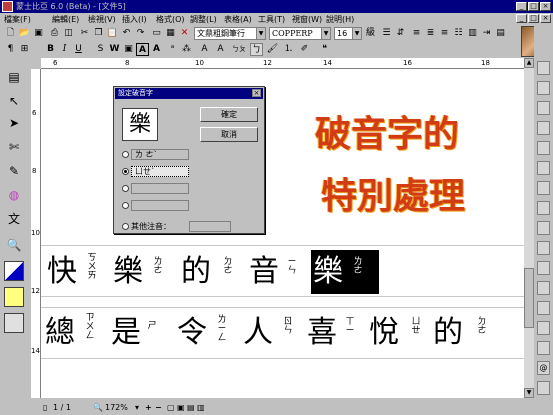 The image size is (553, 415). What do you see at coordinates (271, 19) in the screenshot?
I see `menu-tools: 工具(T)` at bounding box center [271, 19].